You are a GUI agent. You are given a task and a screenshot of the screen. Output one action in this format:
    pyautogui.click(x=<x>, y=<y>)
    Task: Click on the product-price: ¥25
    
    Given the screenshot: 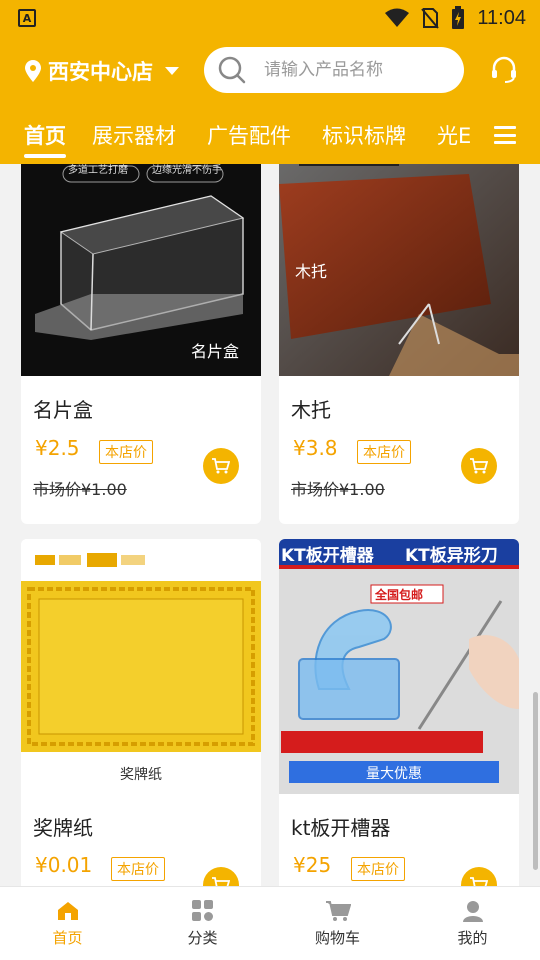 What is the action you would take?
    pyautogui.click(x=312, y=865)
    